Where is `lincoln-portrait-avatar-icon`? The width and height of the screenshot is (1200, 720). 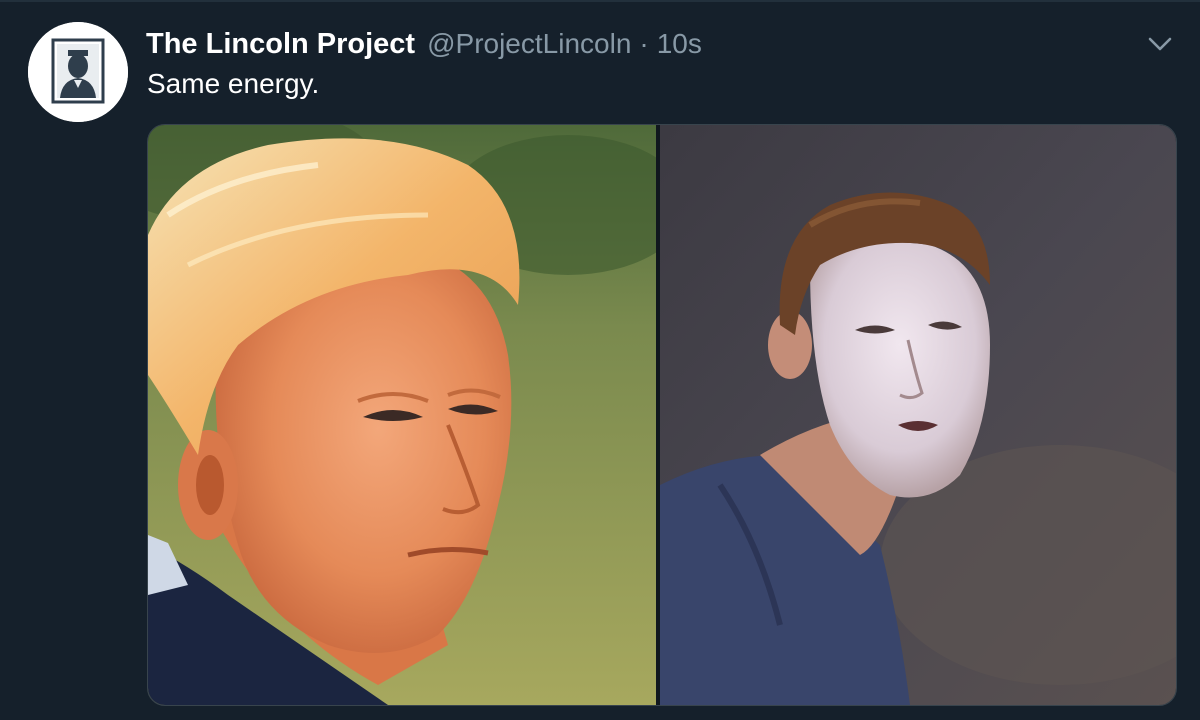 lincoln-portrait-avatar-icon is located at coordinates (78, 72).